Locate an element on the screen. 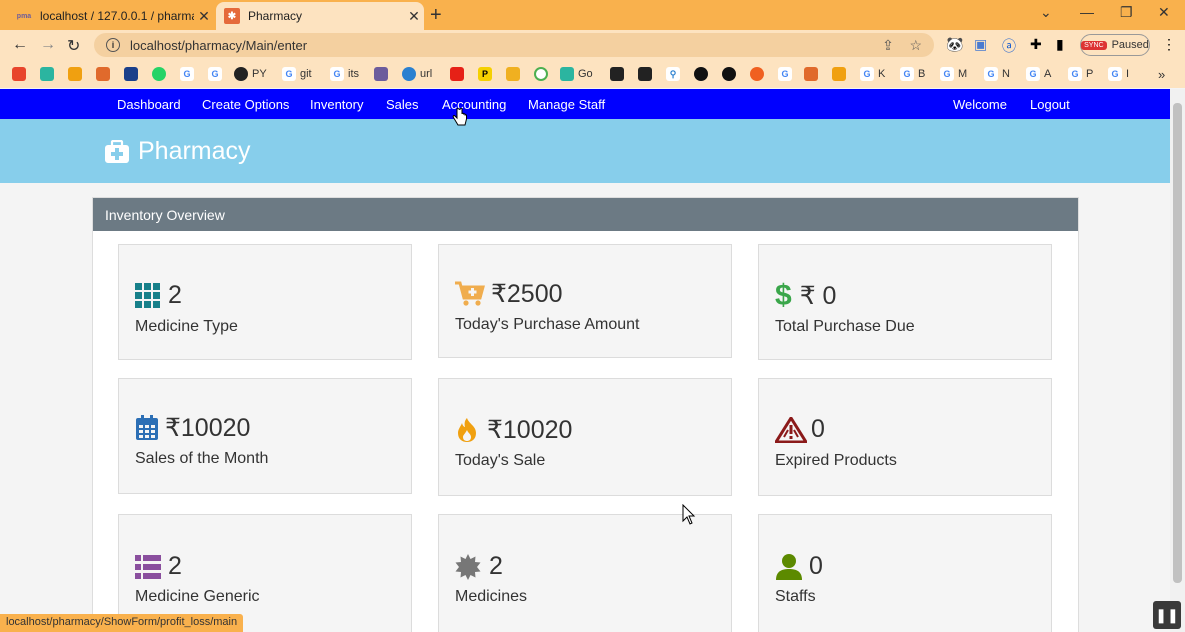 The height and width of the screenshot is (632, 1185). card-label: Today's Purchase Amount is located at coordinates (547, 324).